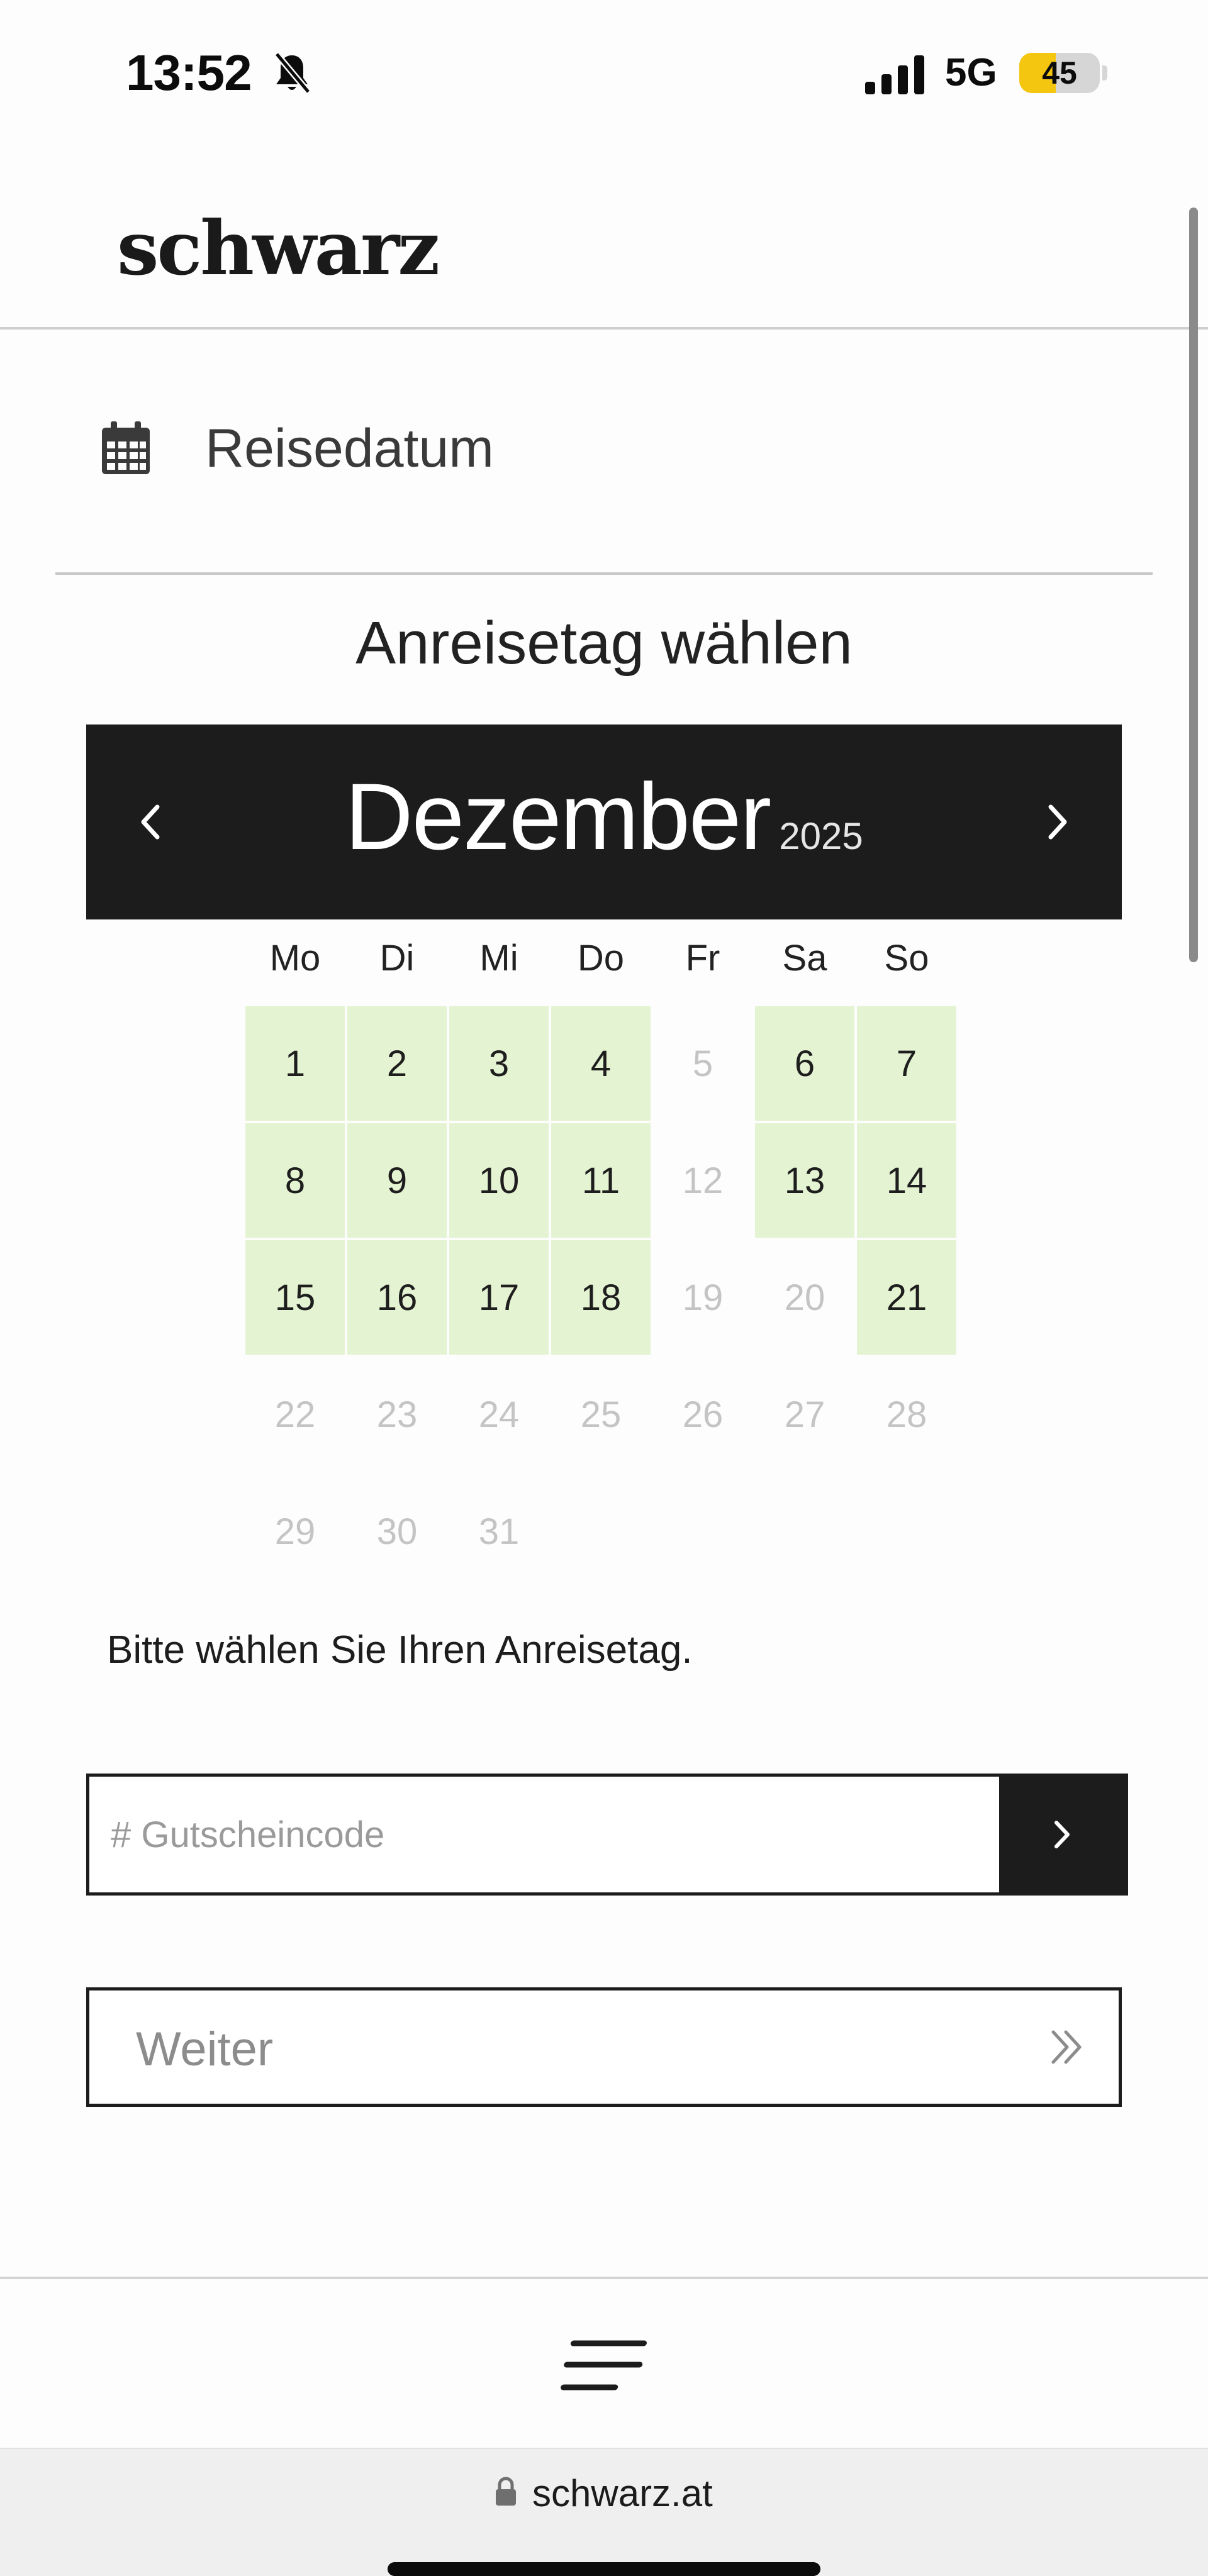 This screenshot has height=2576, width=1208. What do you see at coordinates (349, 448) in the screenshot?
I see `section-label: Reisedatum` at bounding box center [349, 448].